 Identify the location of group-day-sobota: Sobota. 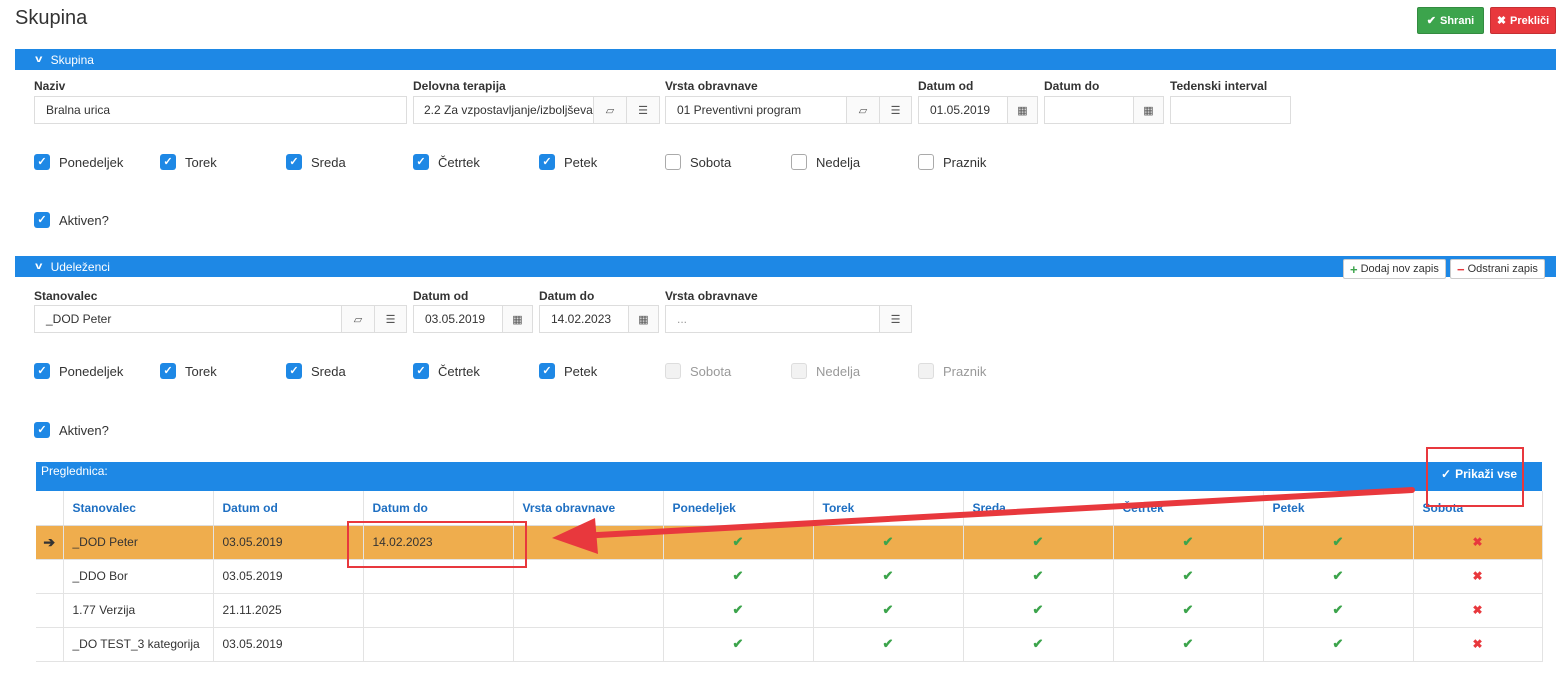
(698, 162).